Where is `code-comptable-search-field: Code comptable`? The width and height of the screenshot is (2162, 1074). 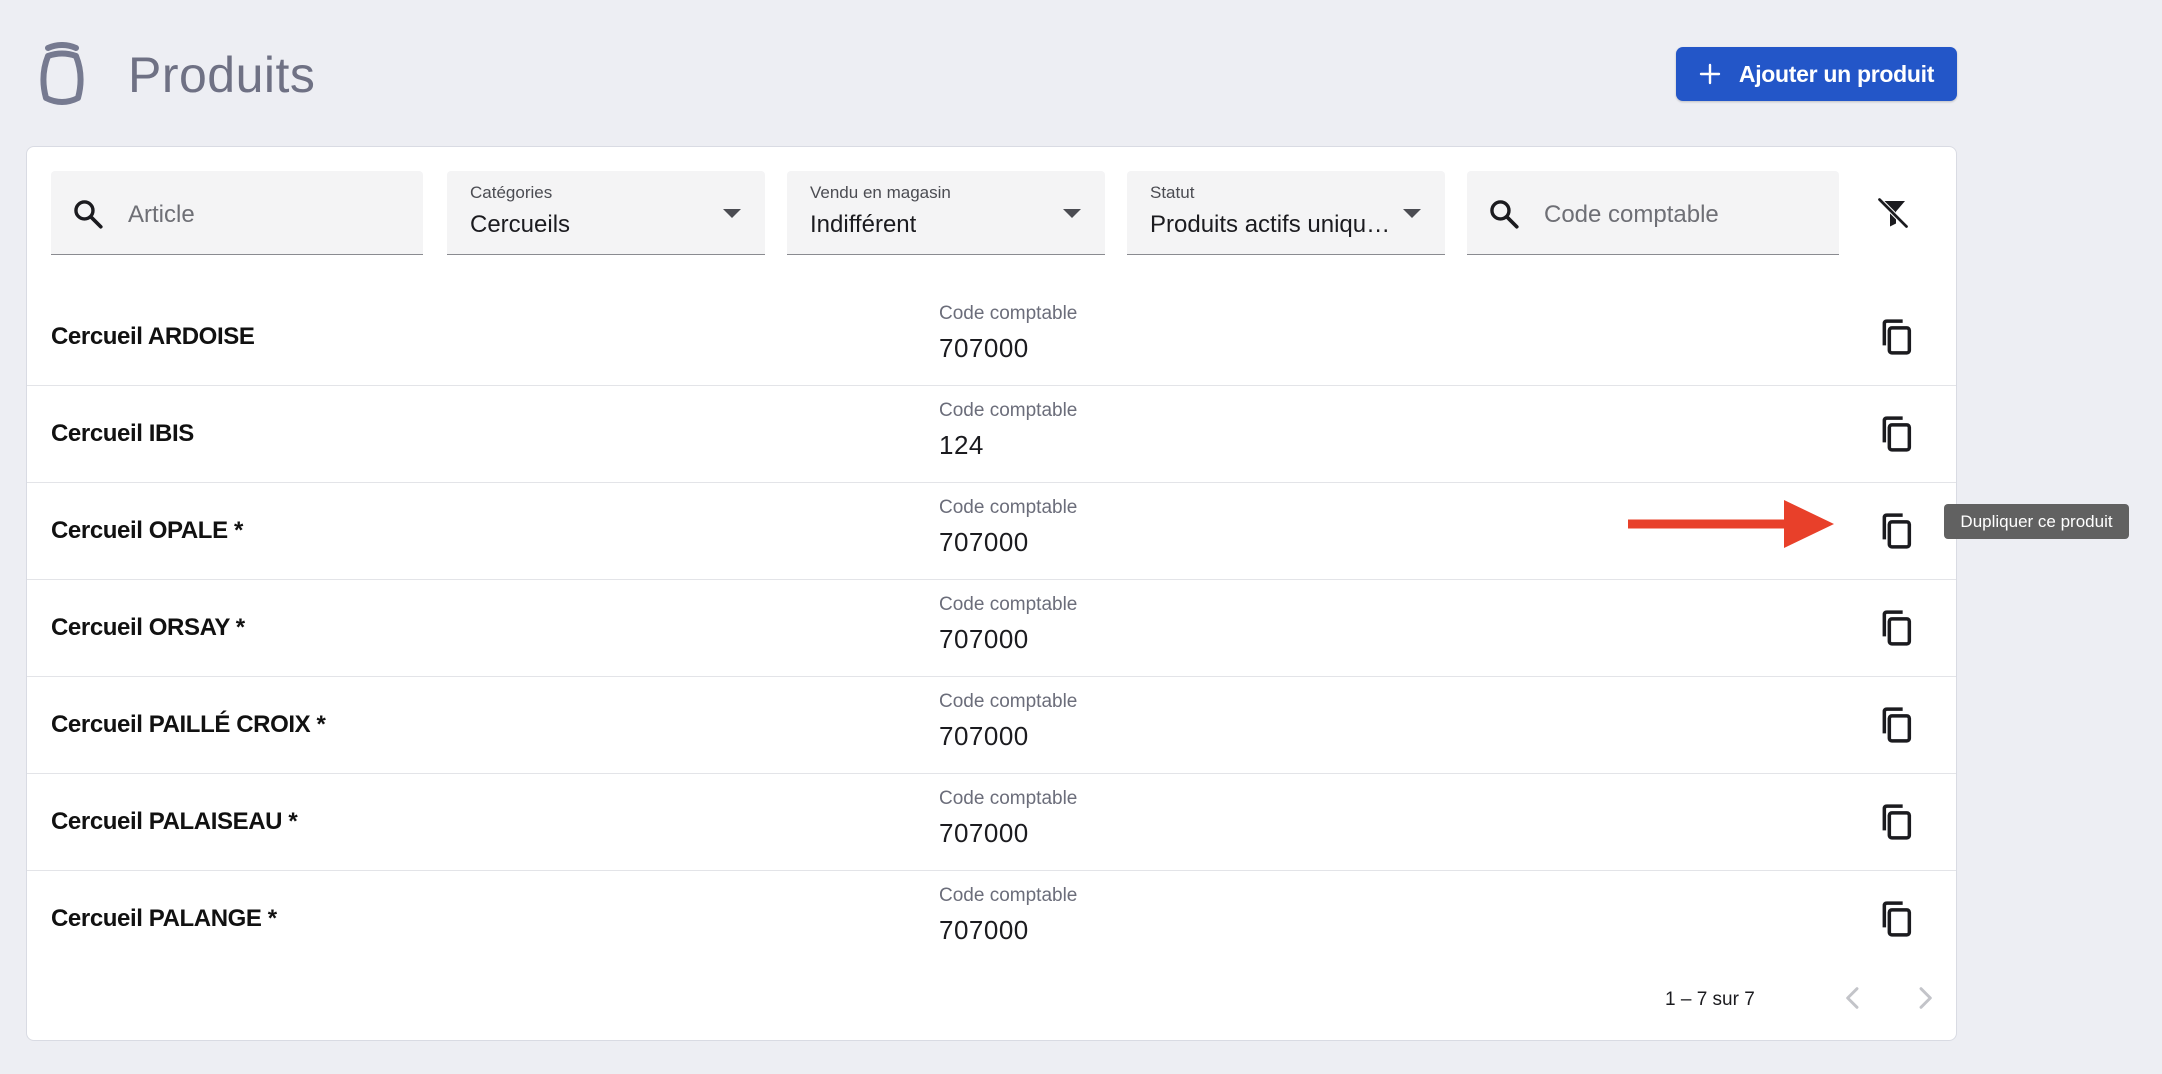
code-comptable-search-field: Code comptable is located at coordinates (1653, 213).